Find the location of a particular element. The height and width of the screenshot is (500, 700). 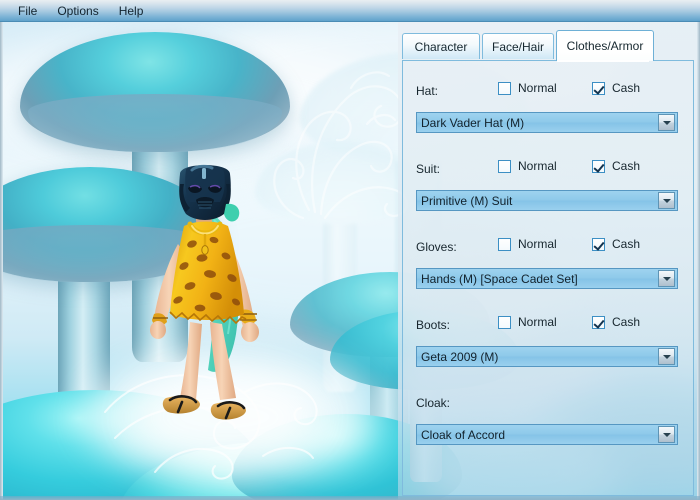

boots-normal-checkbox: Normal is located at coordinates (527, 322).